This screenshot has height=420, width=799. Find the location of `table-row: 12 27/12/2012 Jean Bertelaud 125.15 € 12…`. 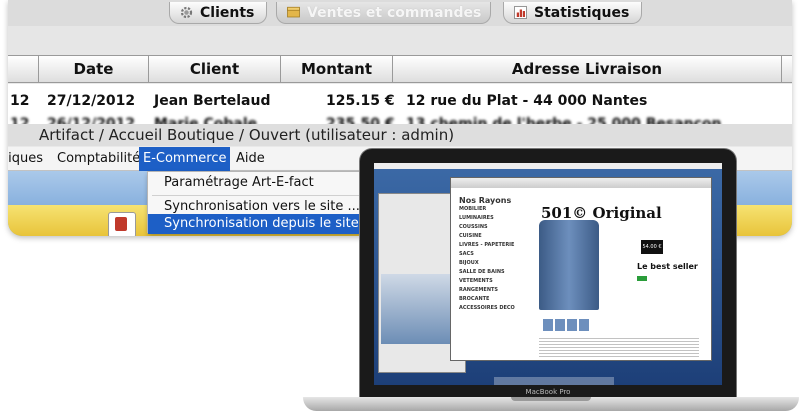

table-row: 12 27/12/2012 Jean Bertelaud 125.15 € 12… is located at coordinates (400, 102).